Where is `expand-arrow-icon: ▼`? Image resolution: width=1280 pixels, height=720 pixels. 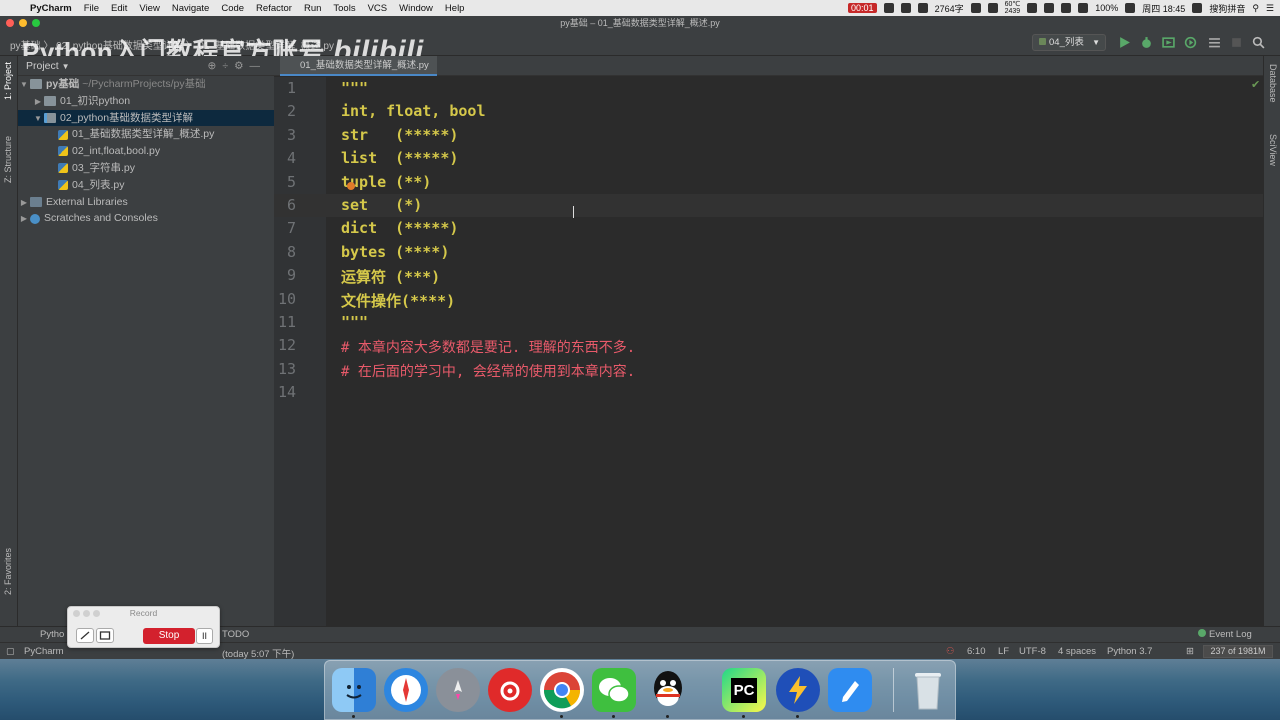 expand-arrow-icon: ▼ is located at coordinates (38, 119).